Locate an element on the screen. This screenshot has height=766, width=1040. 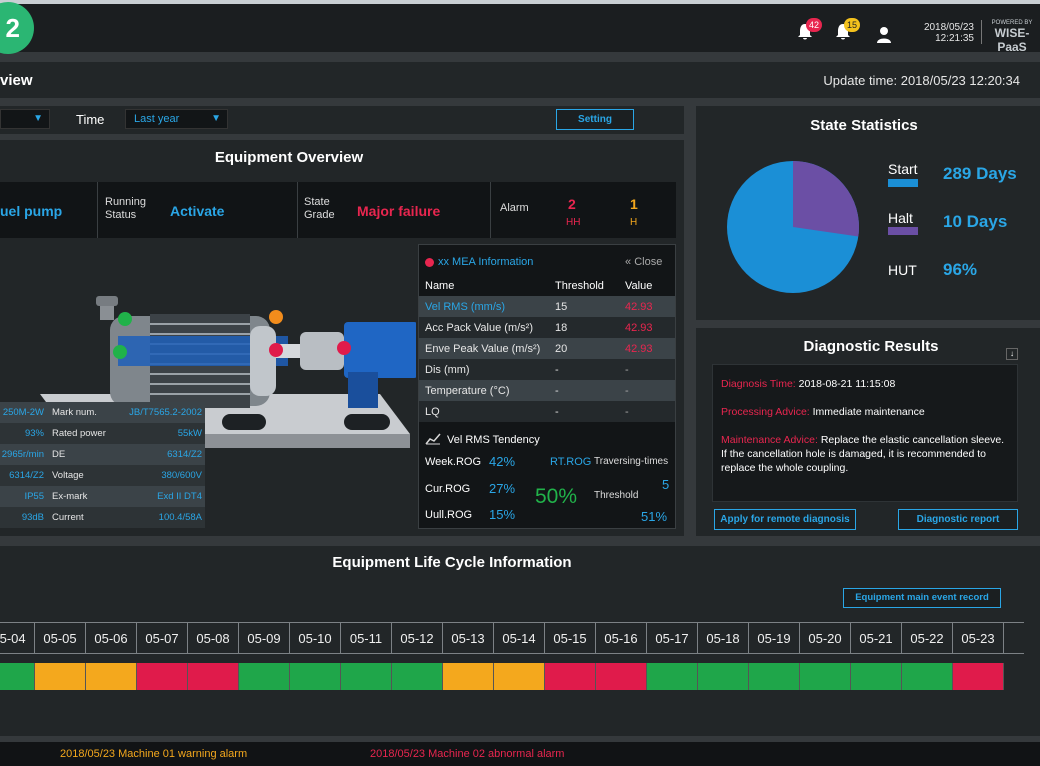
date-cell: 05-21 is located at coordinates (876, 638).